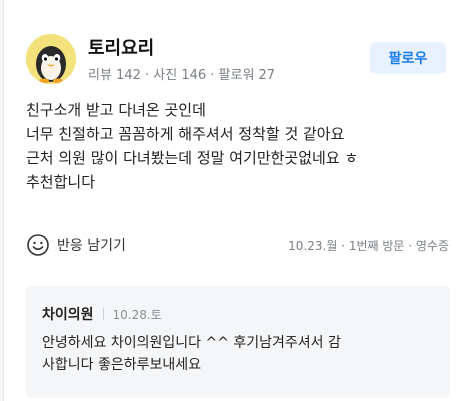 The width and height of the screenshot is (466, 401). What do you see at coordinates (236, 58) in the screenshot?
I see `review-header: 토리요리 리뷰 142 · 사진 146 · 팔로워 27 팔로우` at bounding box center [236, 58].